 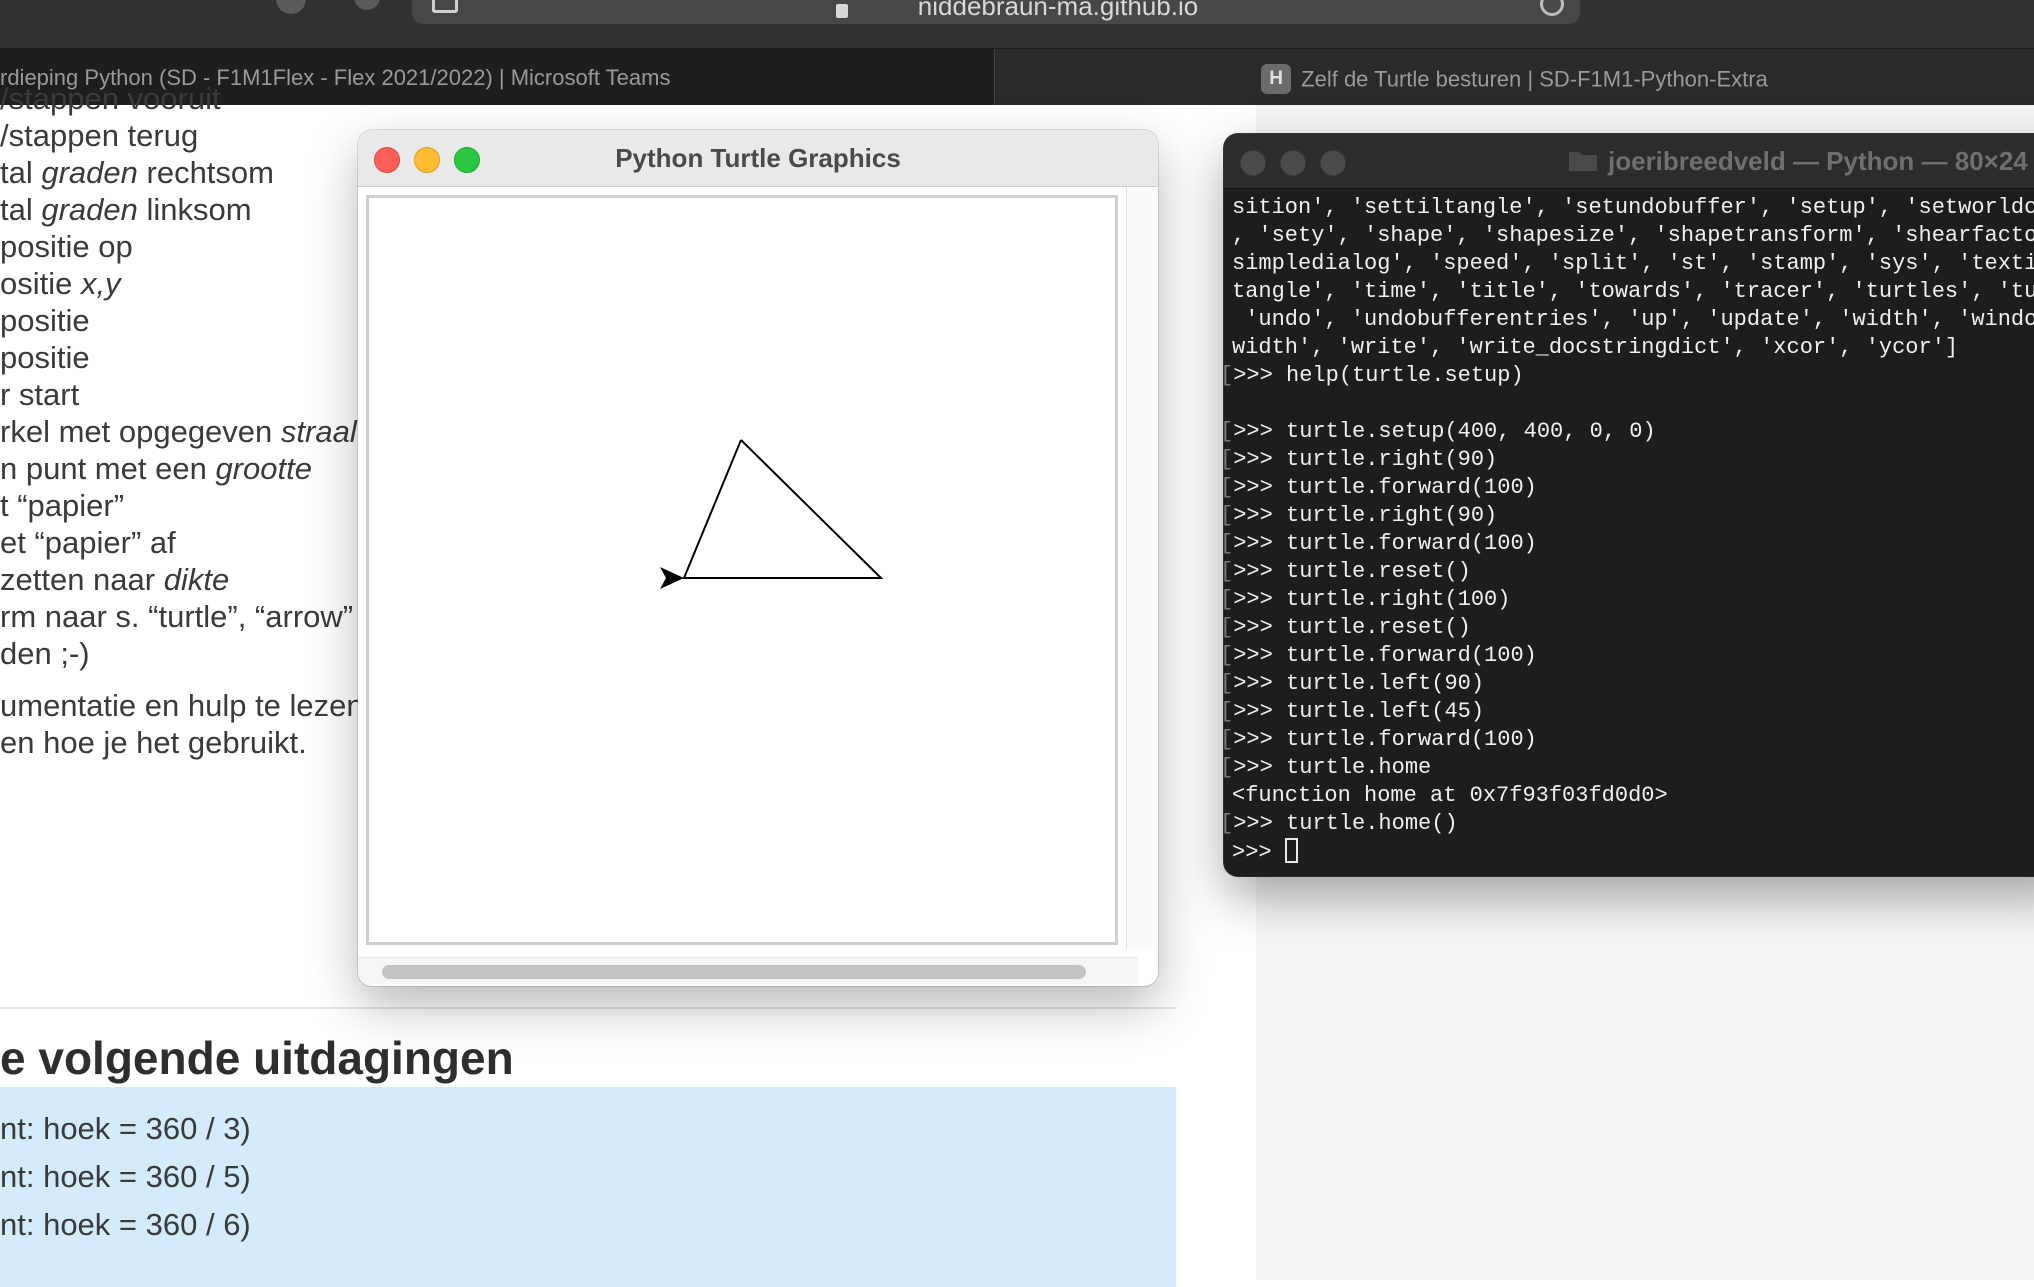 What do you see at coordinates (445, 6) in the screenshot?
I see `tab-overview-icon` at bounding box center [445, 6].